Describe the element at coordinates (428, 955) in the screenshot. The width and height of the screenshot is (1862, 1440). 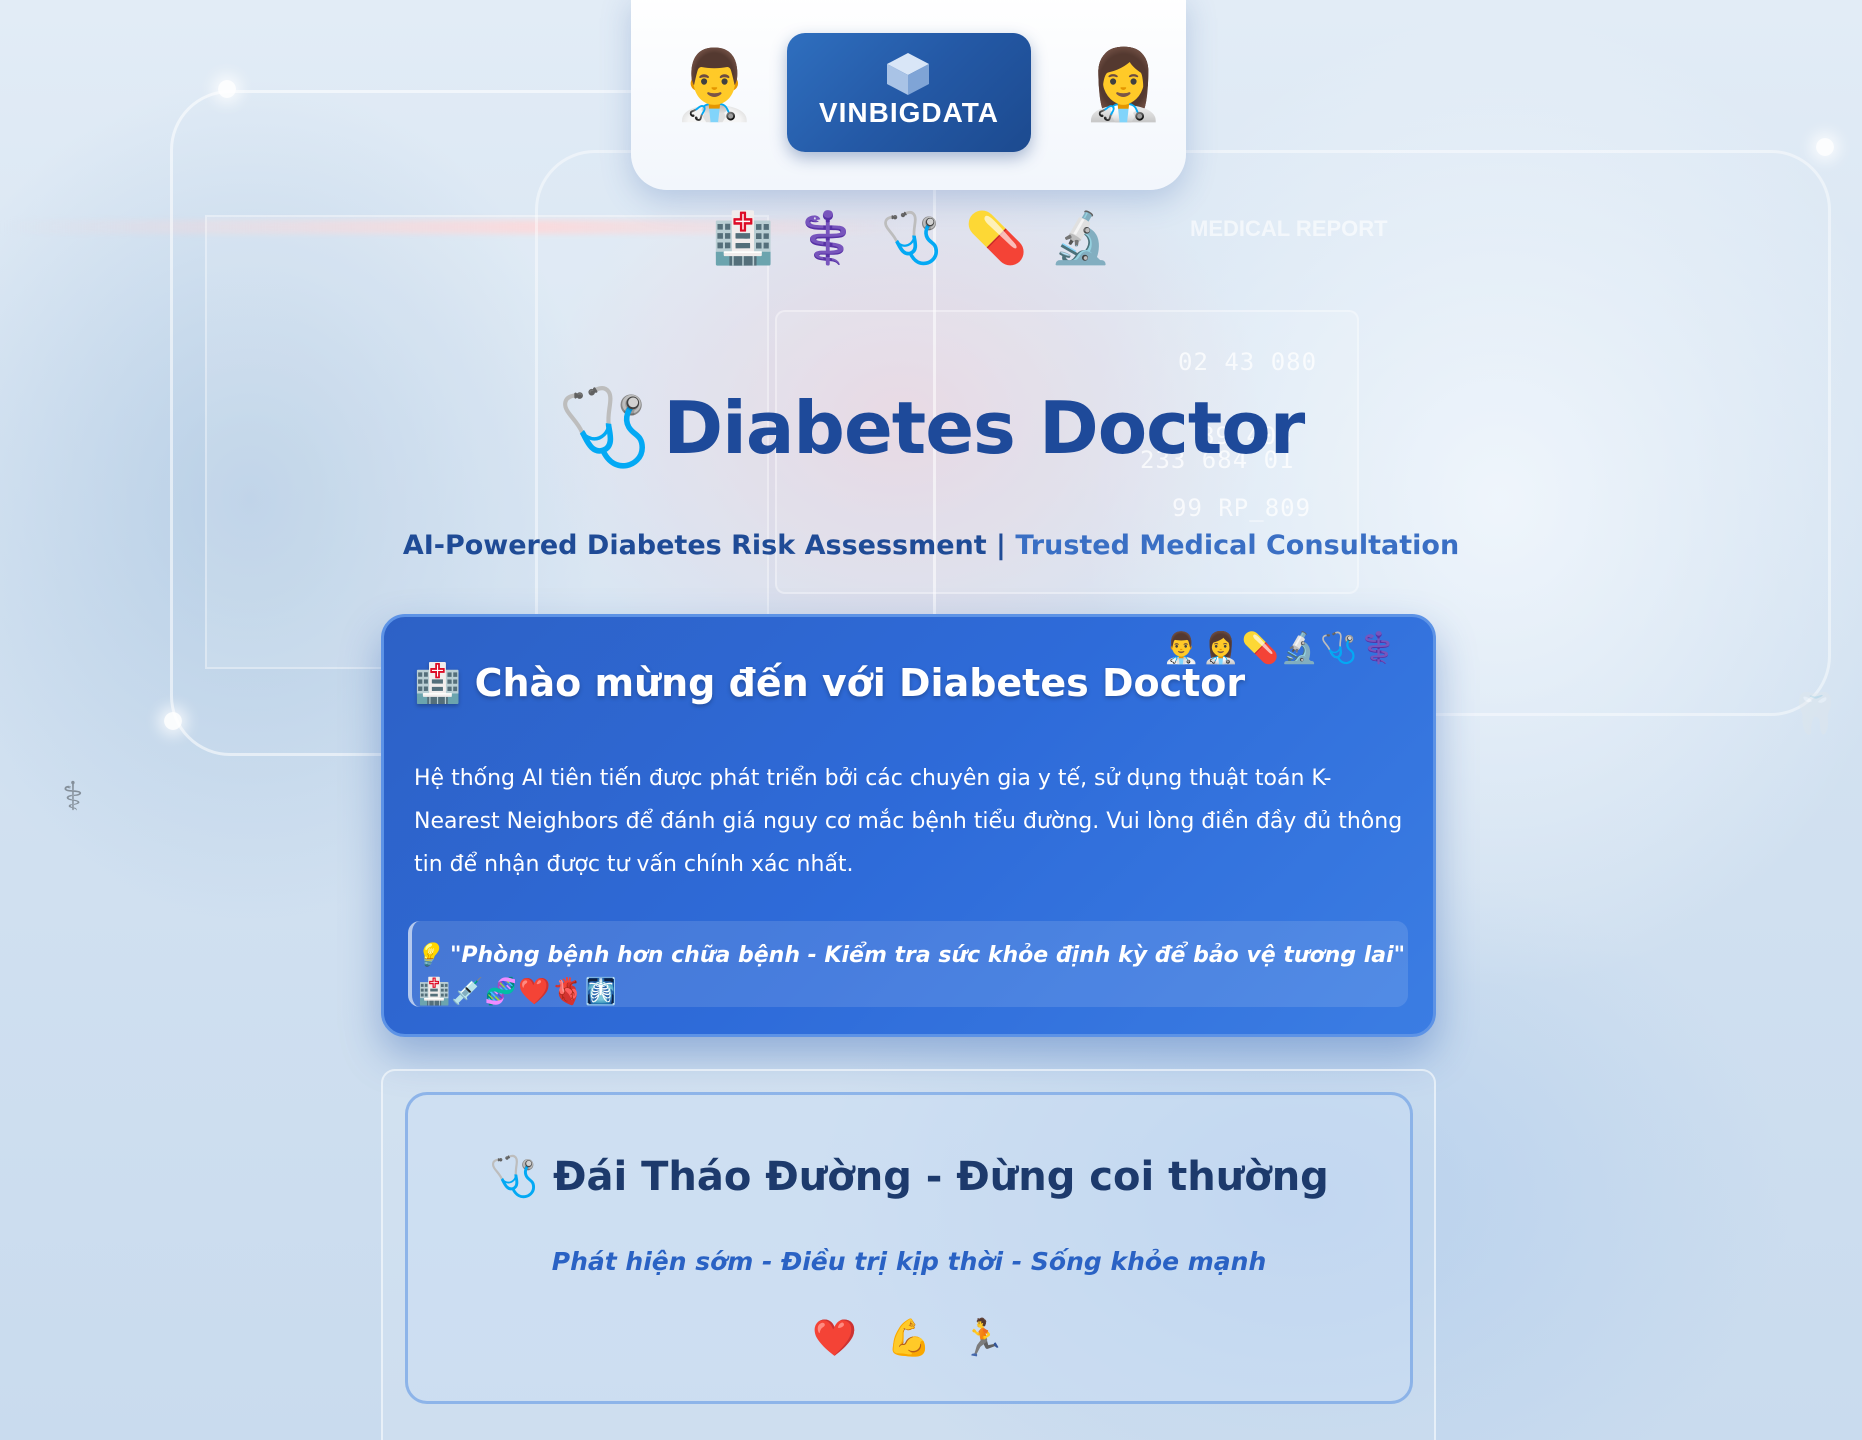
I see `lightbulb-icon: 💡` at that location.